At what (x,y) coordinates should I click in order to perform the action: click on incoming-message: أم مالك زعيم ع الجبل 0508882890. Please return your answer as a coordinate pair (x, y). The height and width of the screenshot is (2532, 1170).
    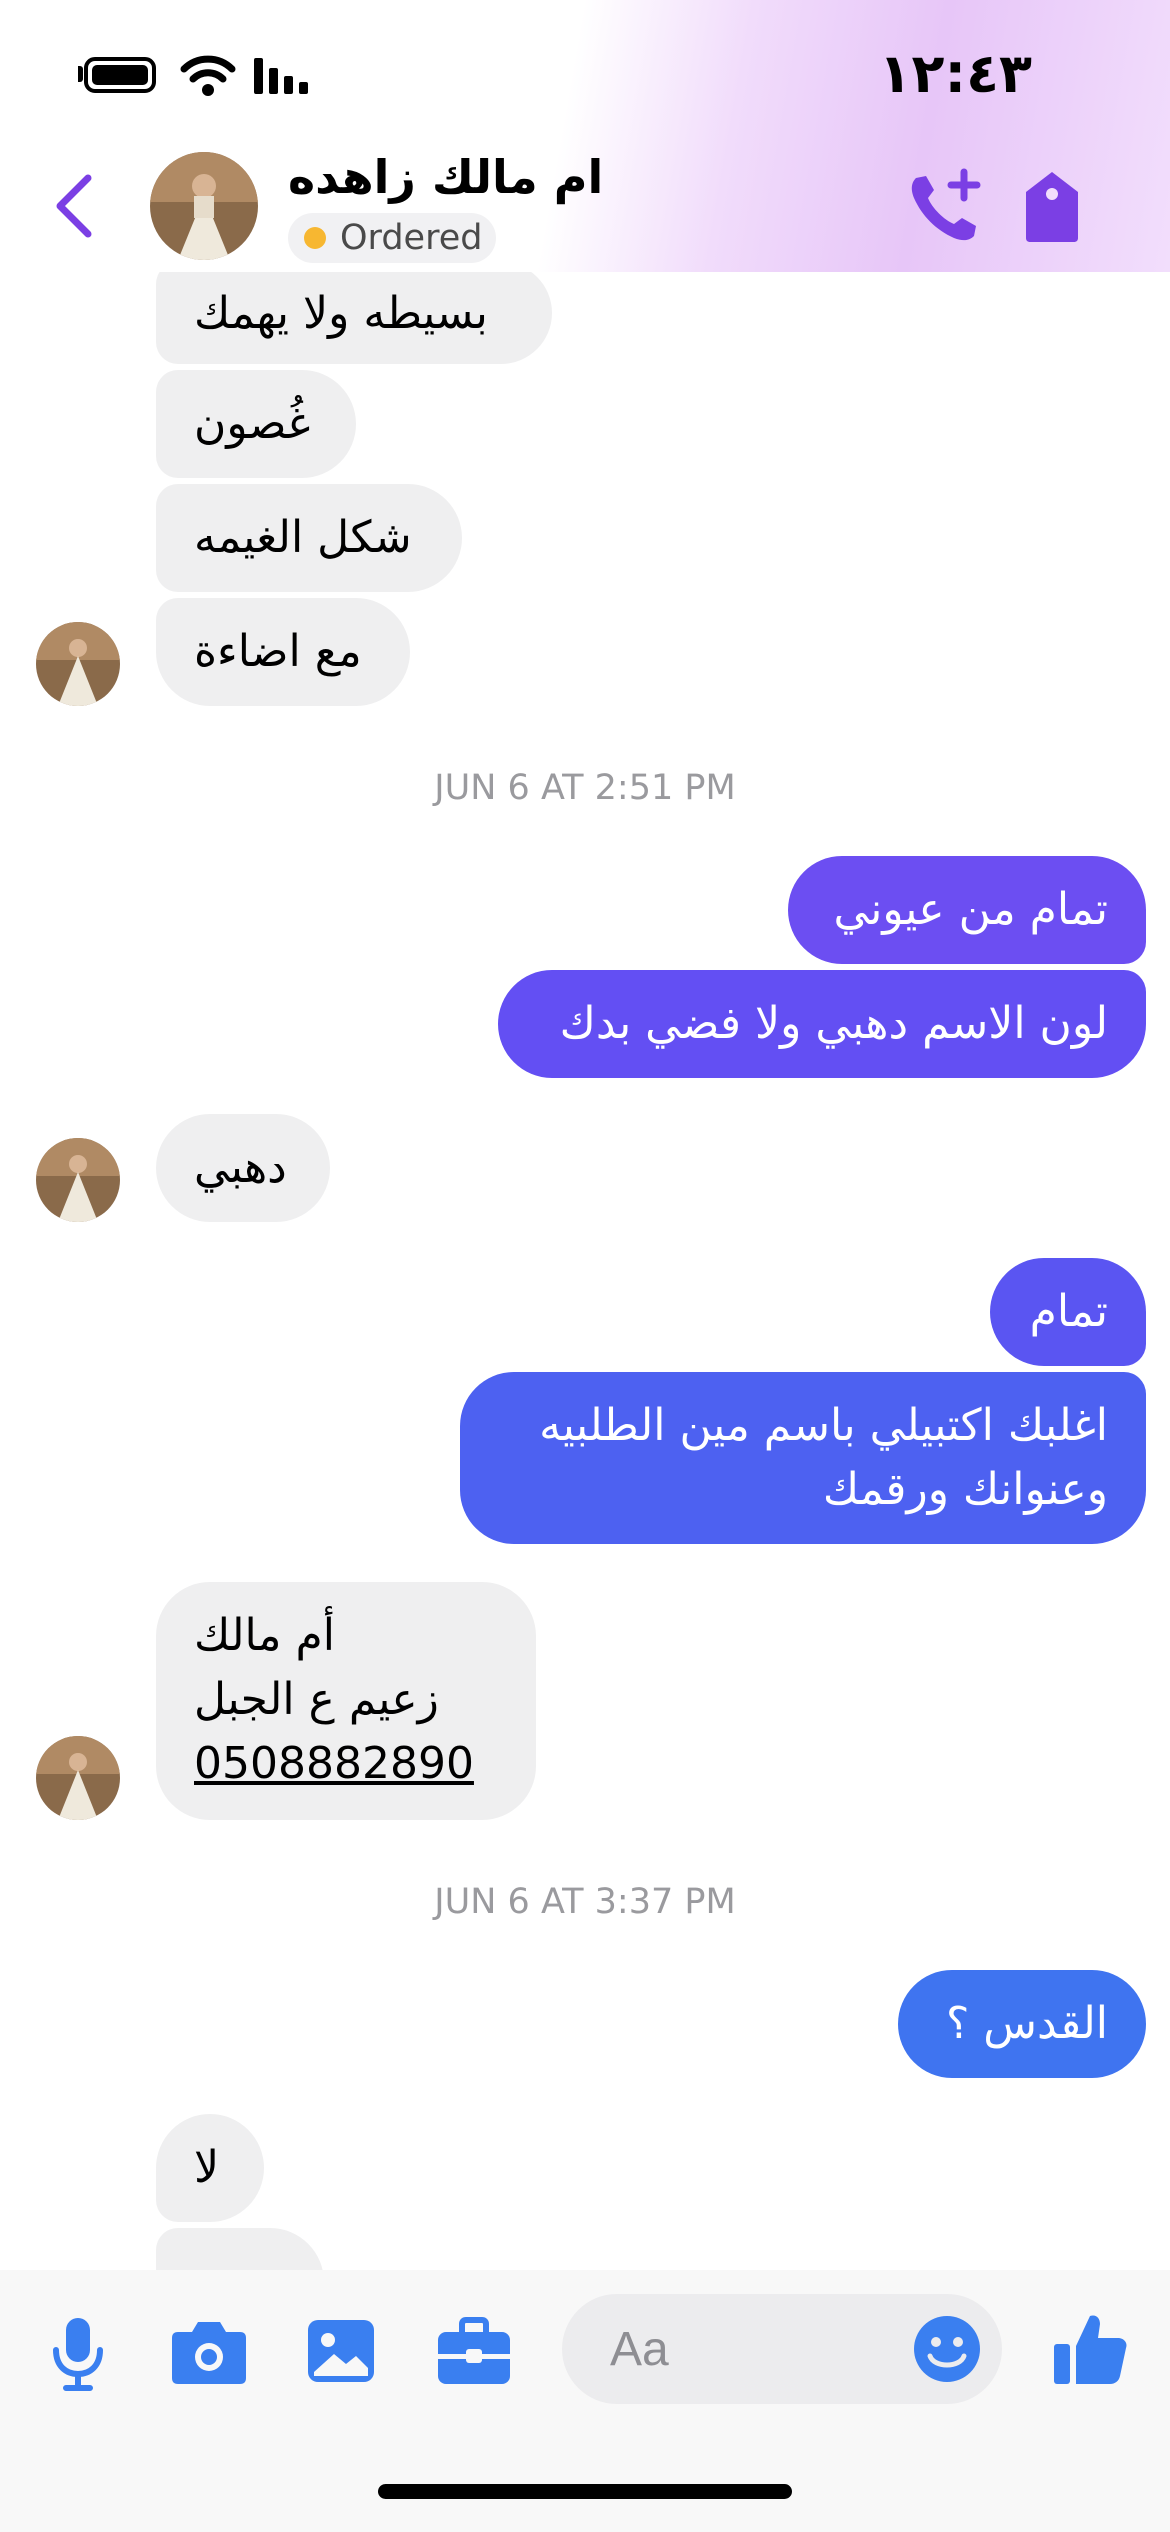
    Looking at the image, I should click on (346, 1701).